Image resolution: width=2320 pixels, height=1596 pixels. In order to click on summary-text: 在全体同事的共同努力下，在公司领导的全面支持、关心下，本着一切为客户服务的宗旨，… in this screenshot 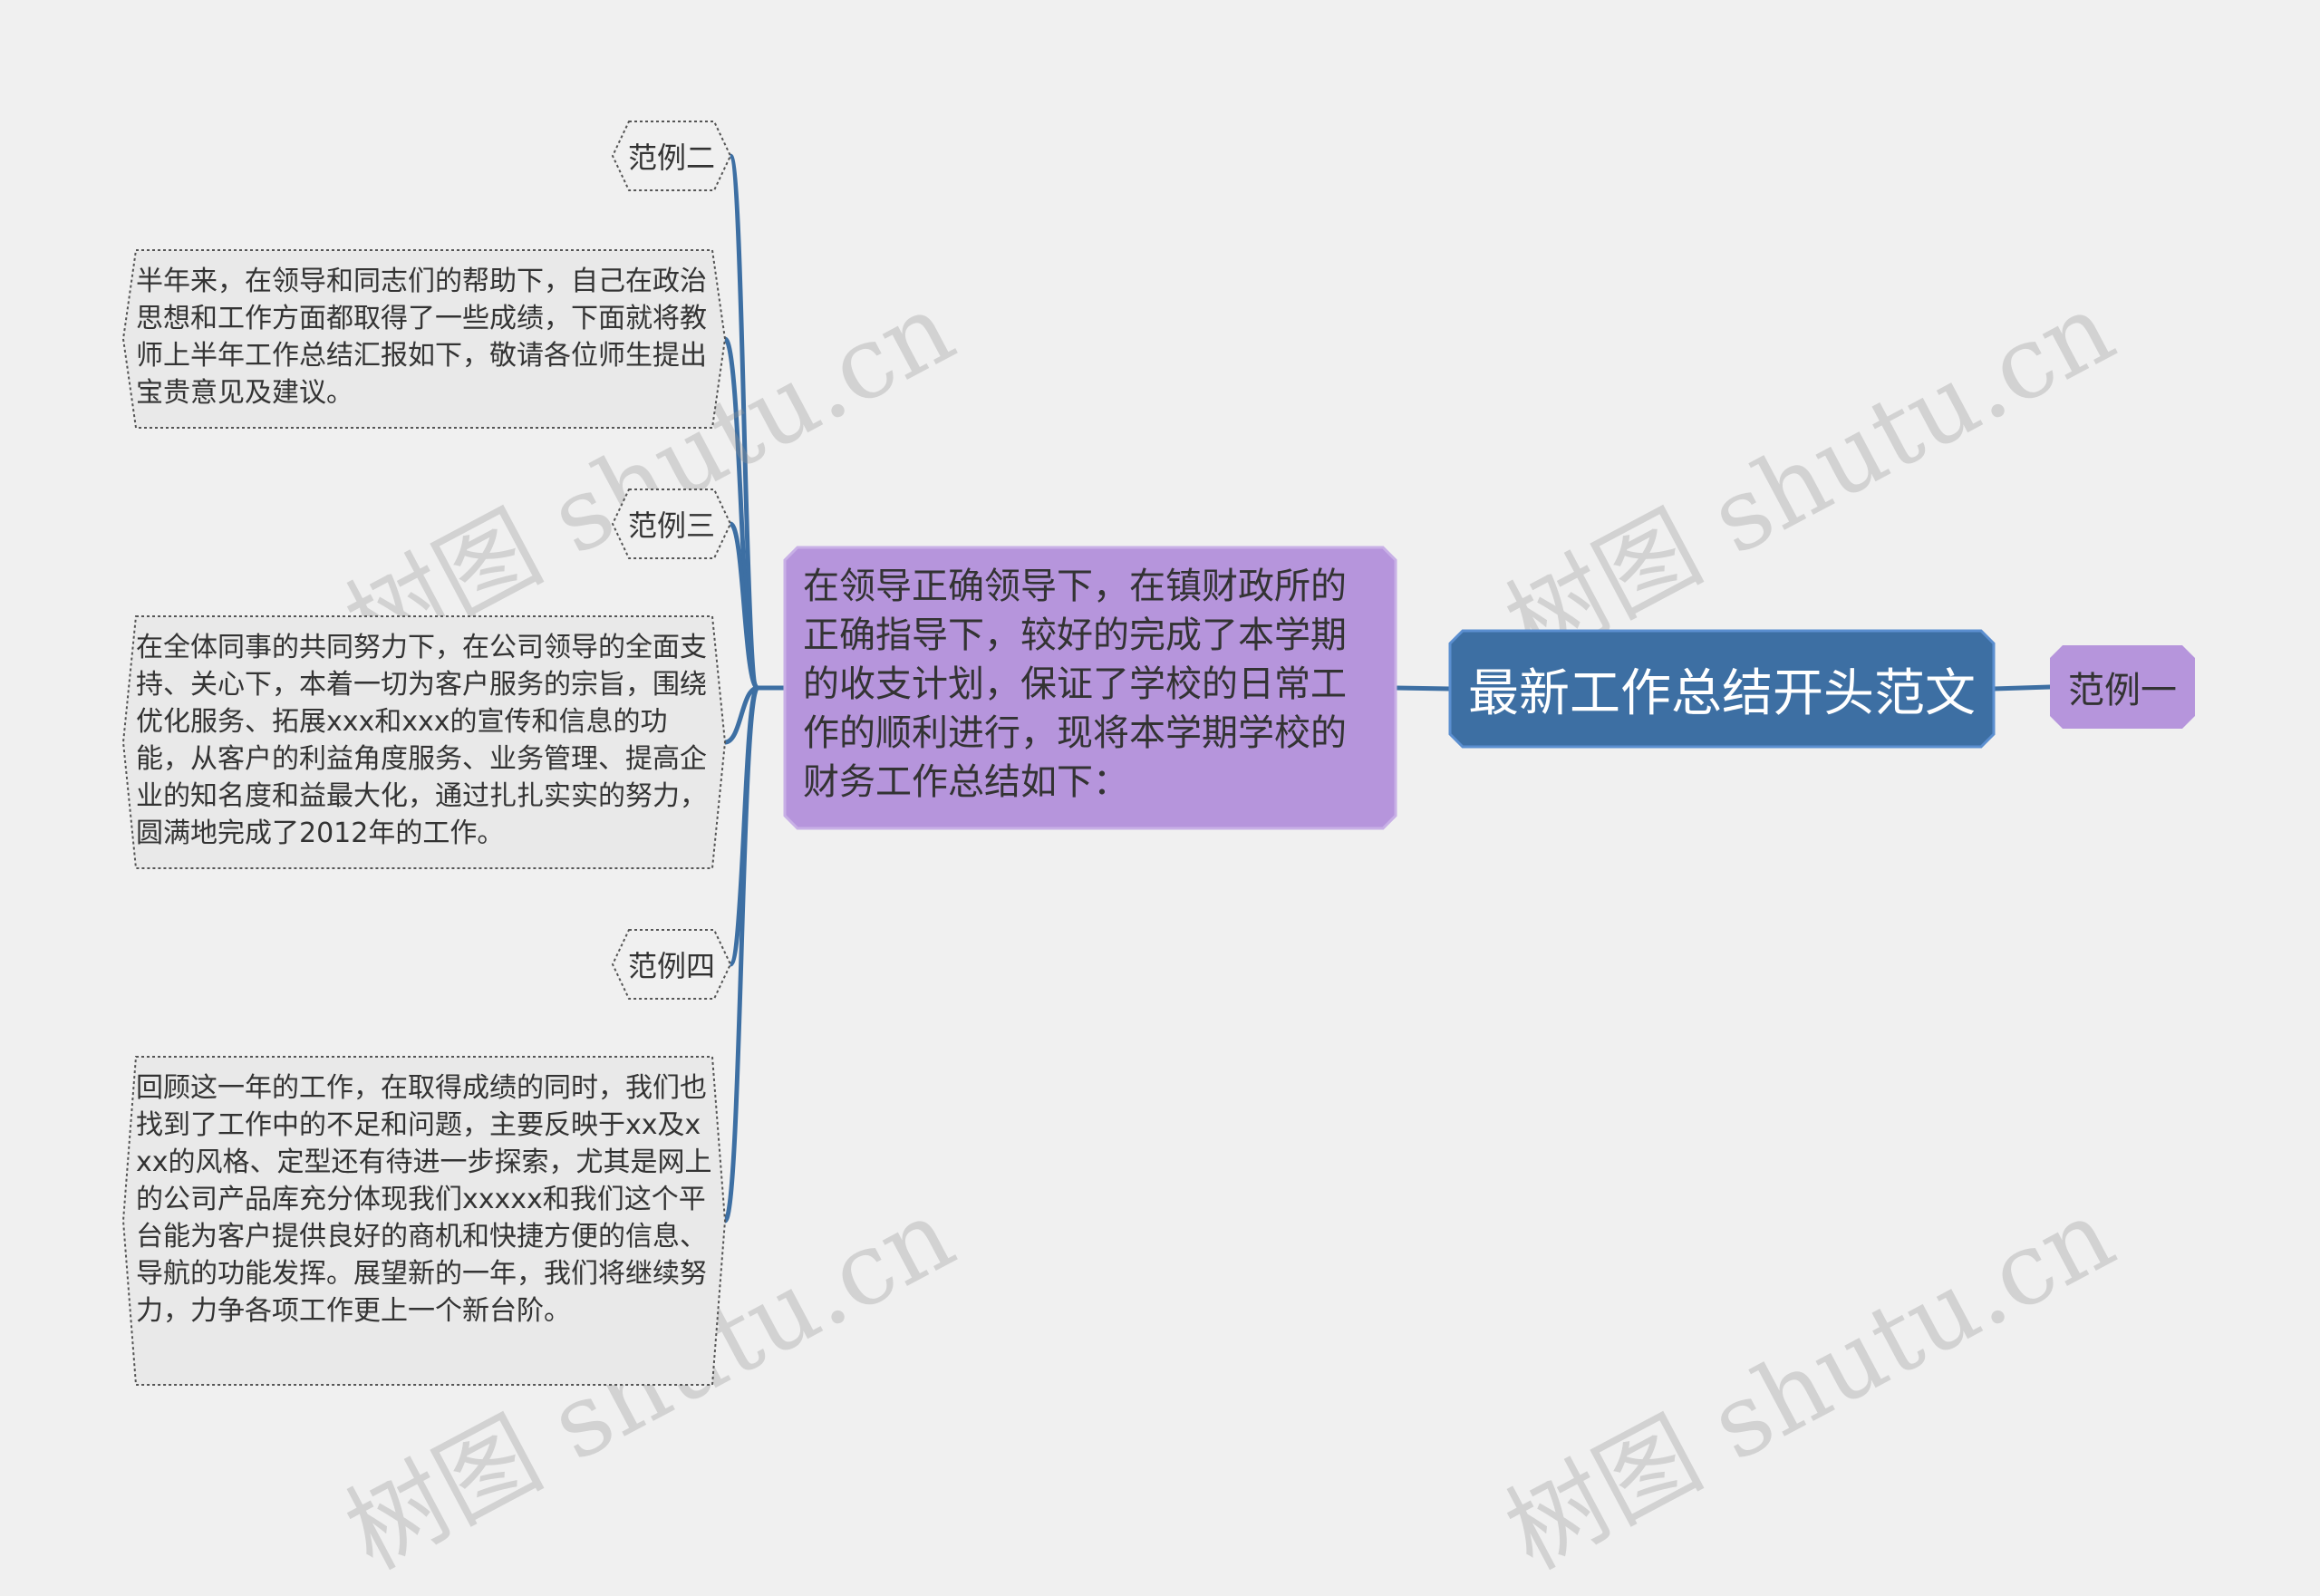, I will do `click(421, 740)`.